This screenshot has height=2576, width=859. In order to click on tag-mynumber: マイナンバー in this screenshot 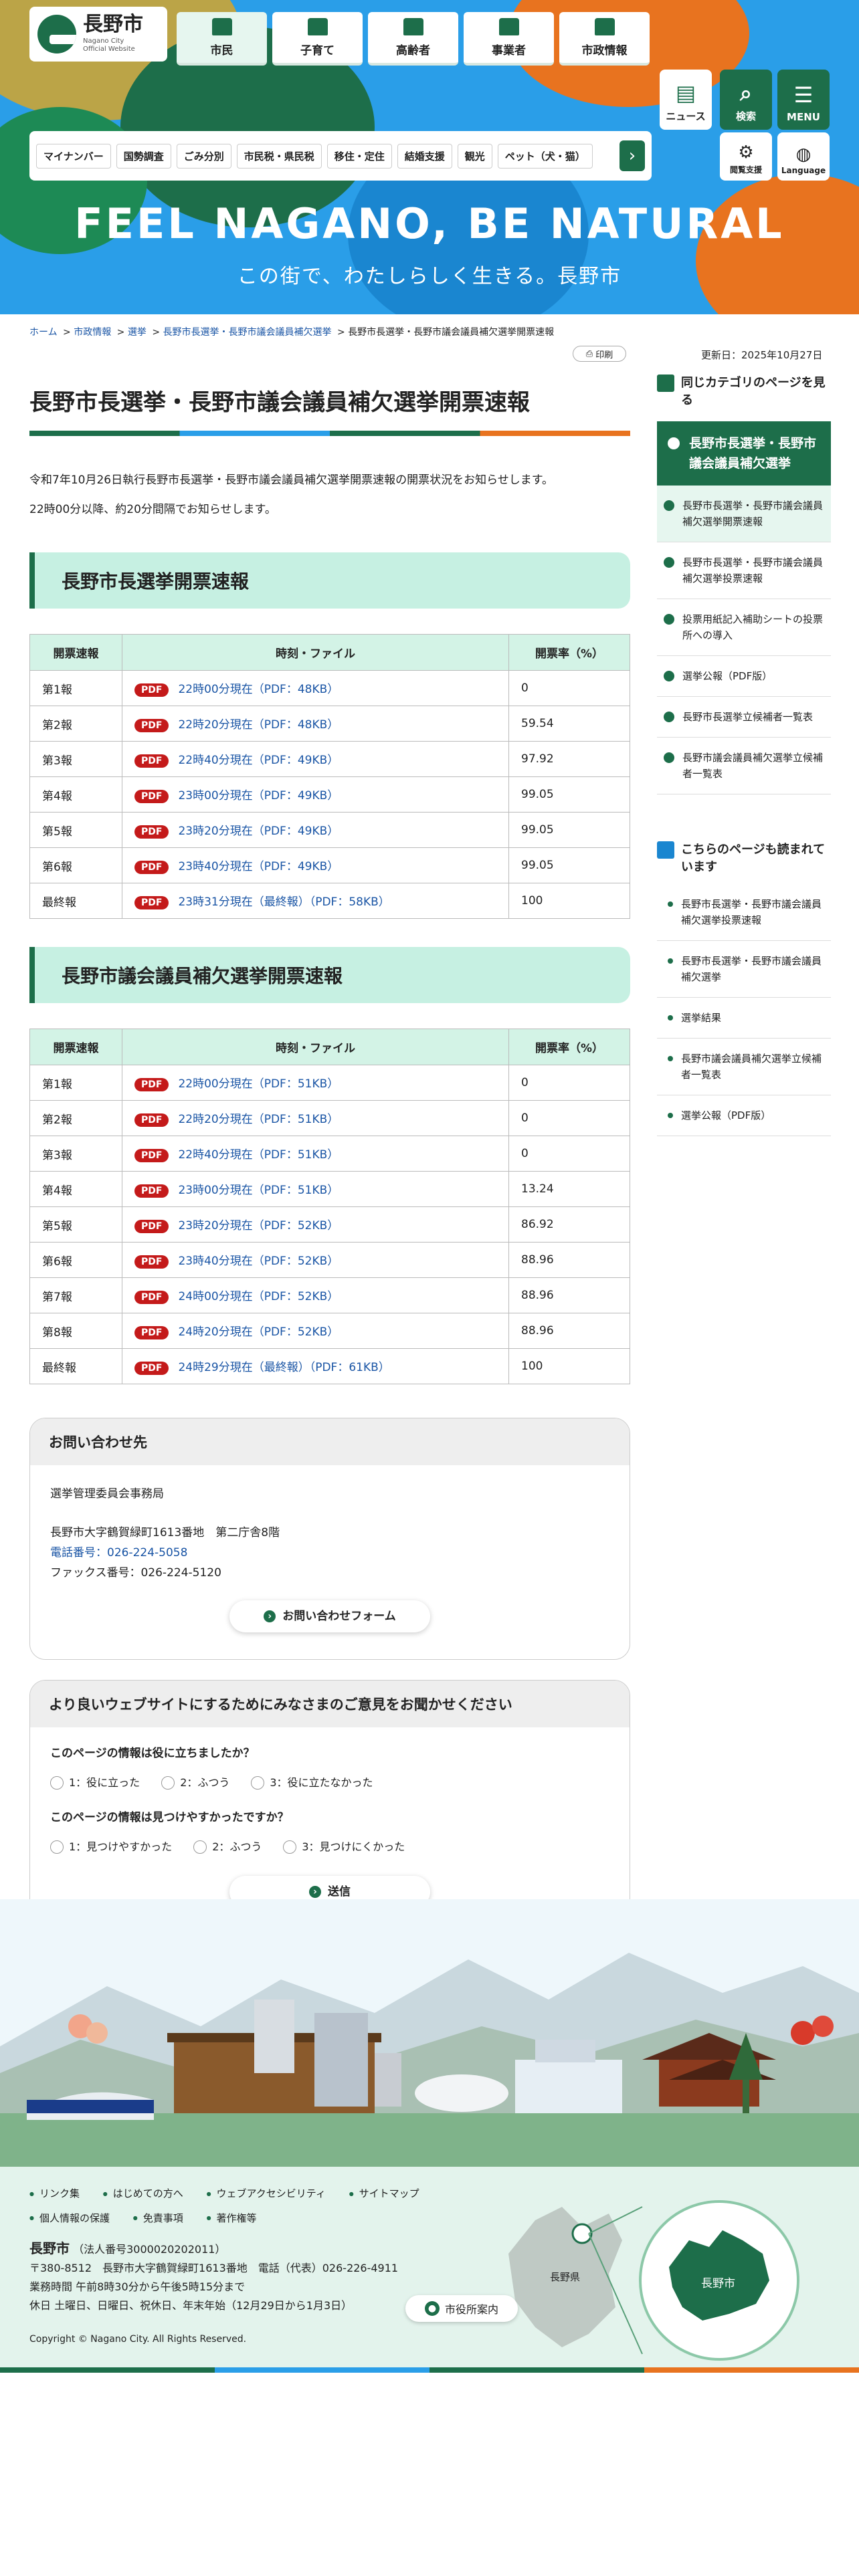, I will do `click(73, 156)`.